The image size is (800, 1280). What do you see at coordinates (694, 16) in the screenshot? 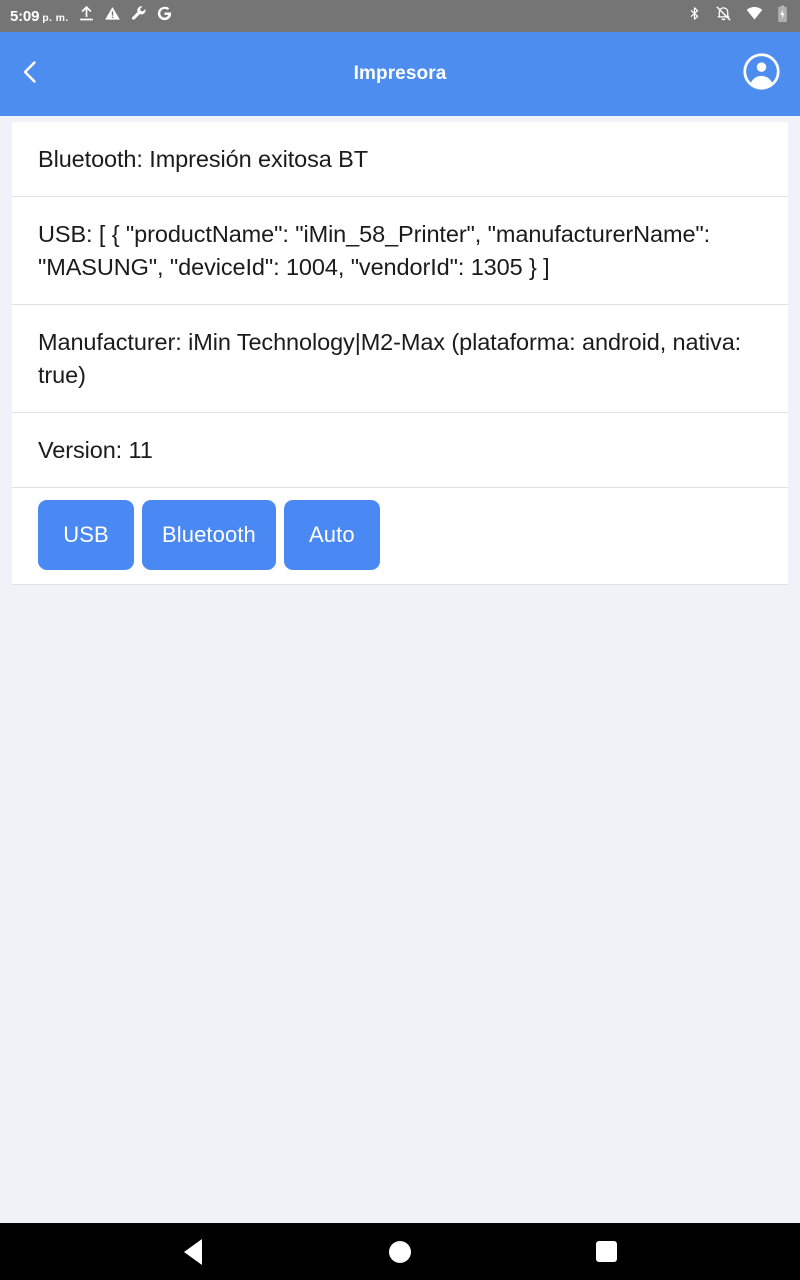
I see `bluetooth-icon` at bounding box center [694, 16].